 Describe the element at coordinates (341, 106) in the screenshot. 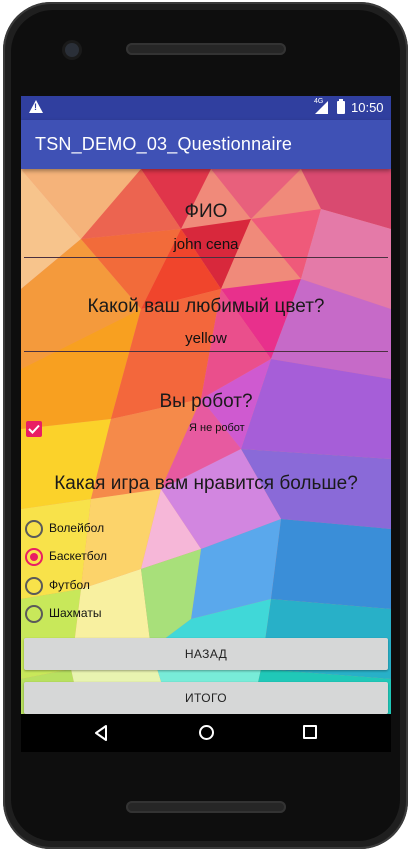

I see `battery-icon` at that location.